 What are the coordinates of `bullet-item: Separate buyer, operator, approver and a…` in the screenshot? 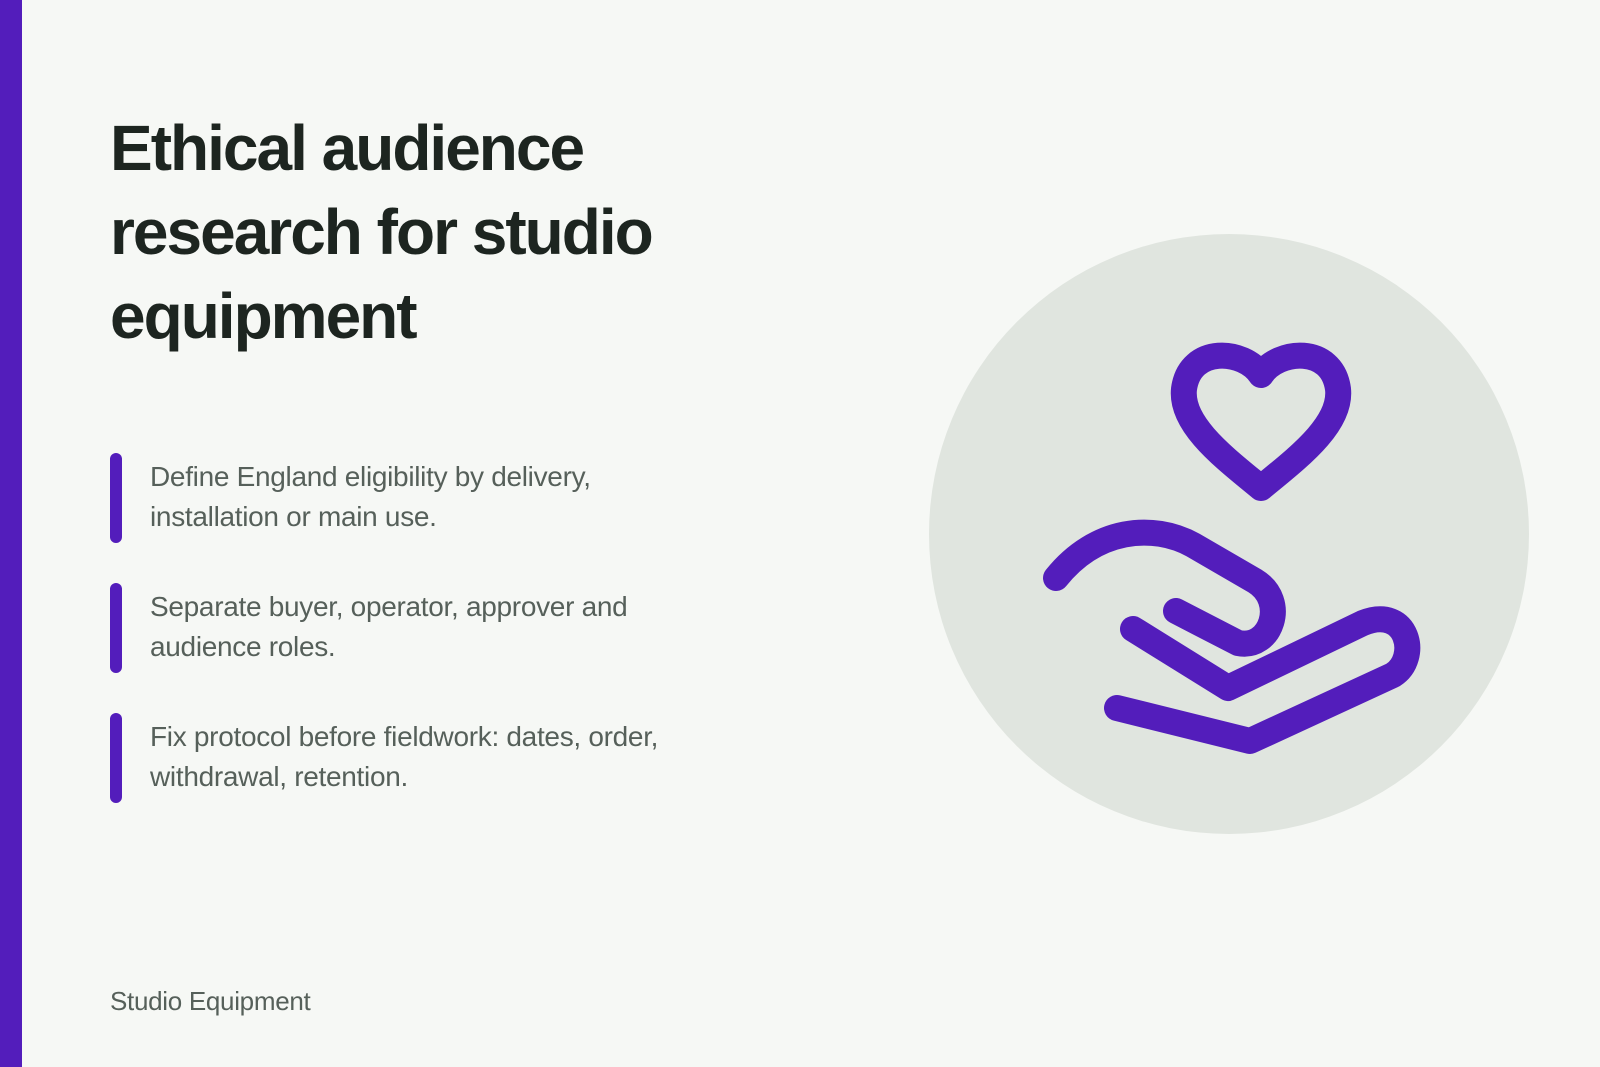 It's located at (410, 628).